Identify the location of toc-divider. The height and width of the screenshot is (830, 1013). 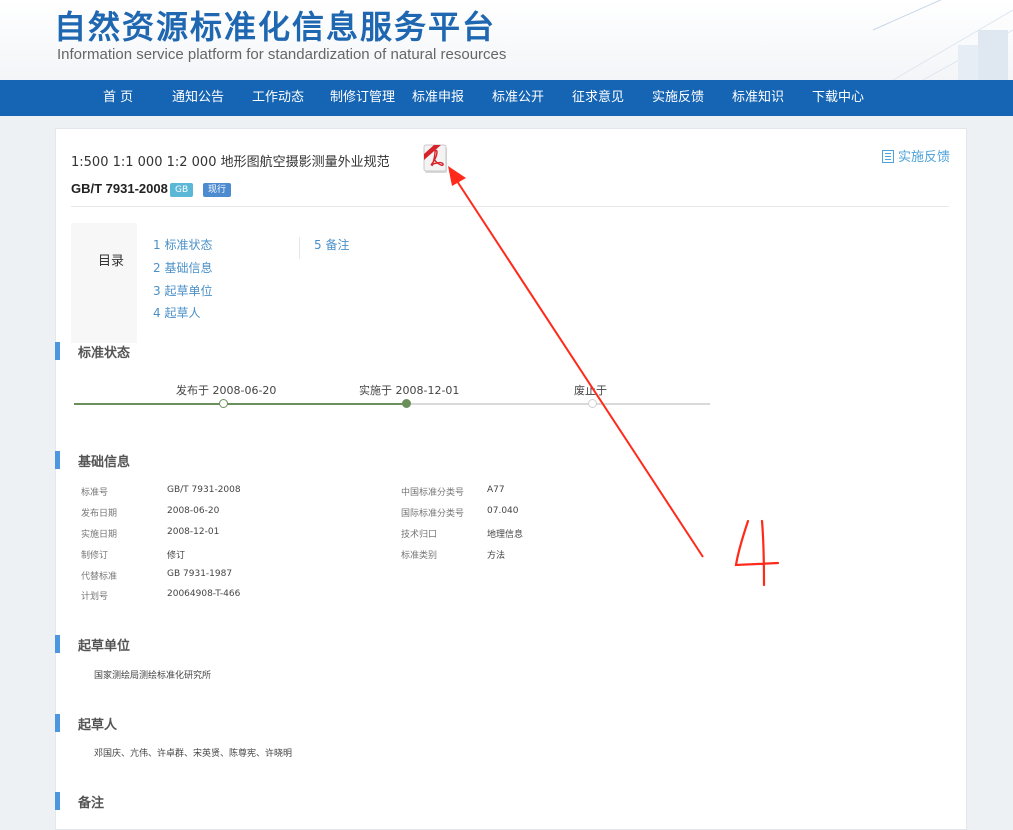
(299, 248).